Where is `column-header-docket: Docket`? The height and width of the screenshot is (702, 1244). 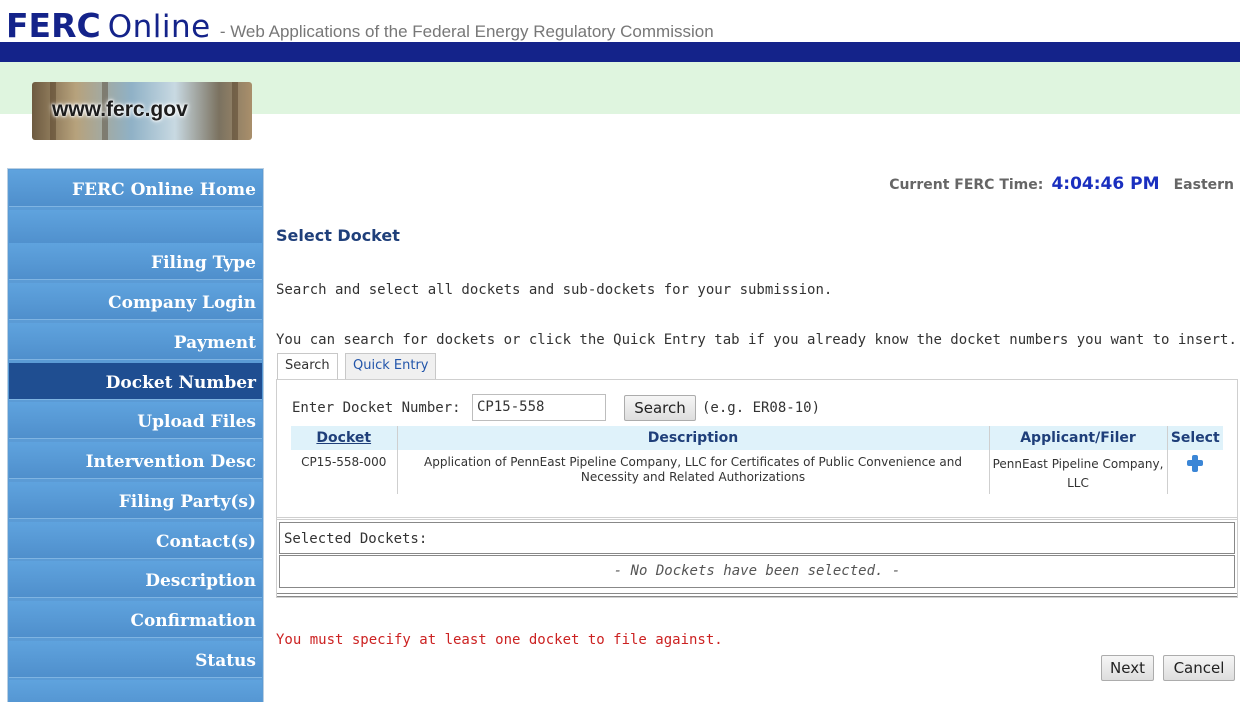 column-header-docket: Docket is located at coordinates (344, 438).